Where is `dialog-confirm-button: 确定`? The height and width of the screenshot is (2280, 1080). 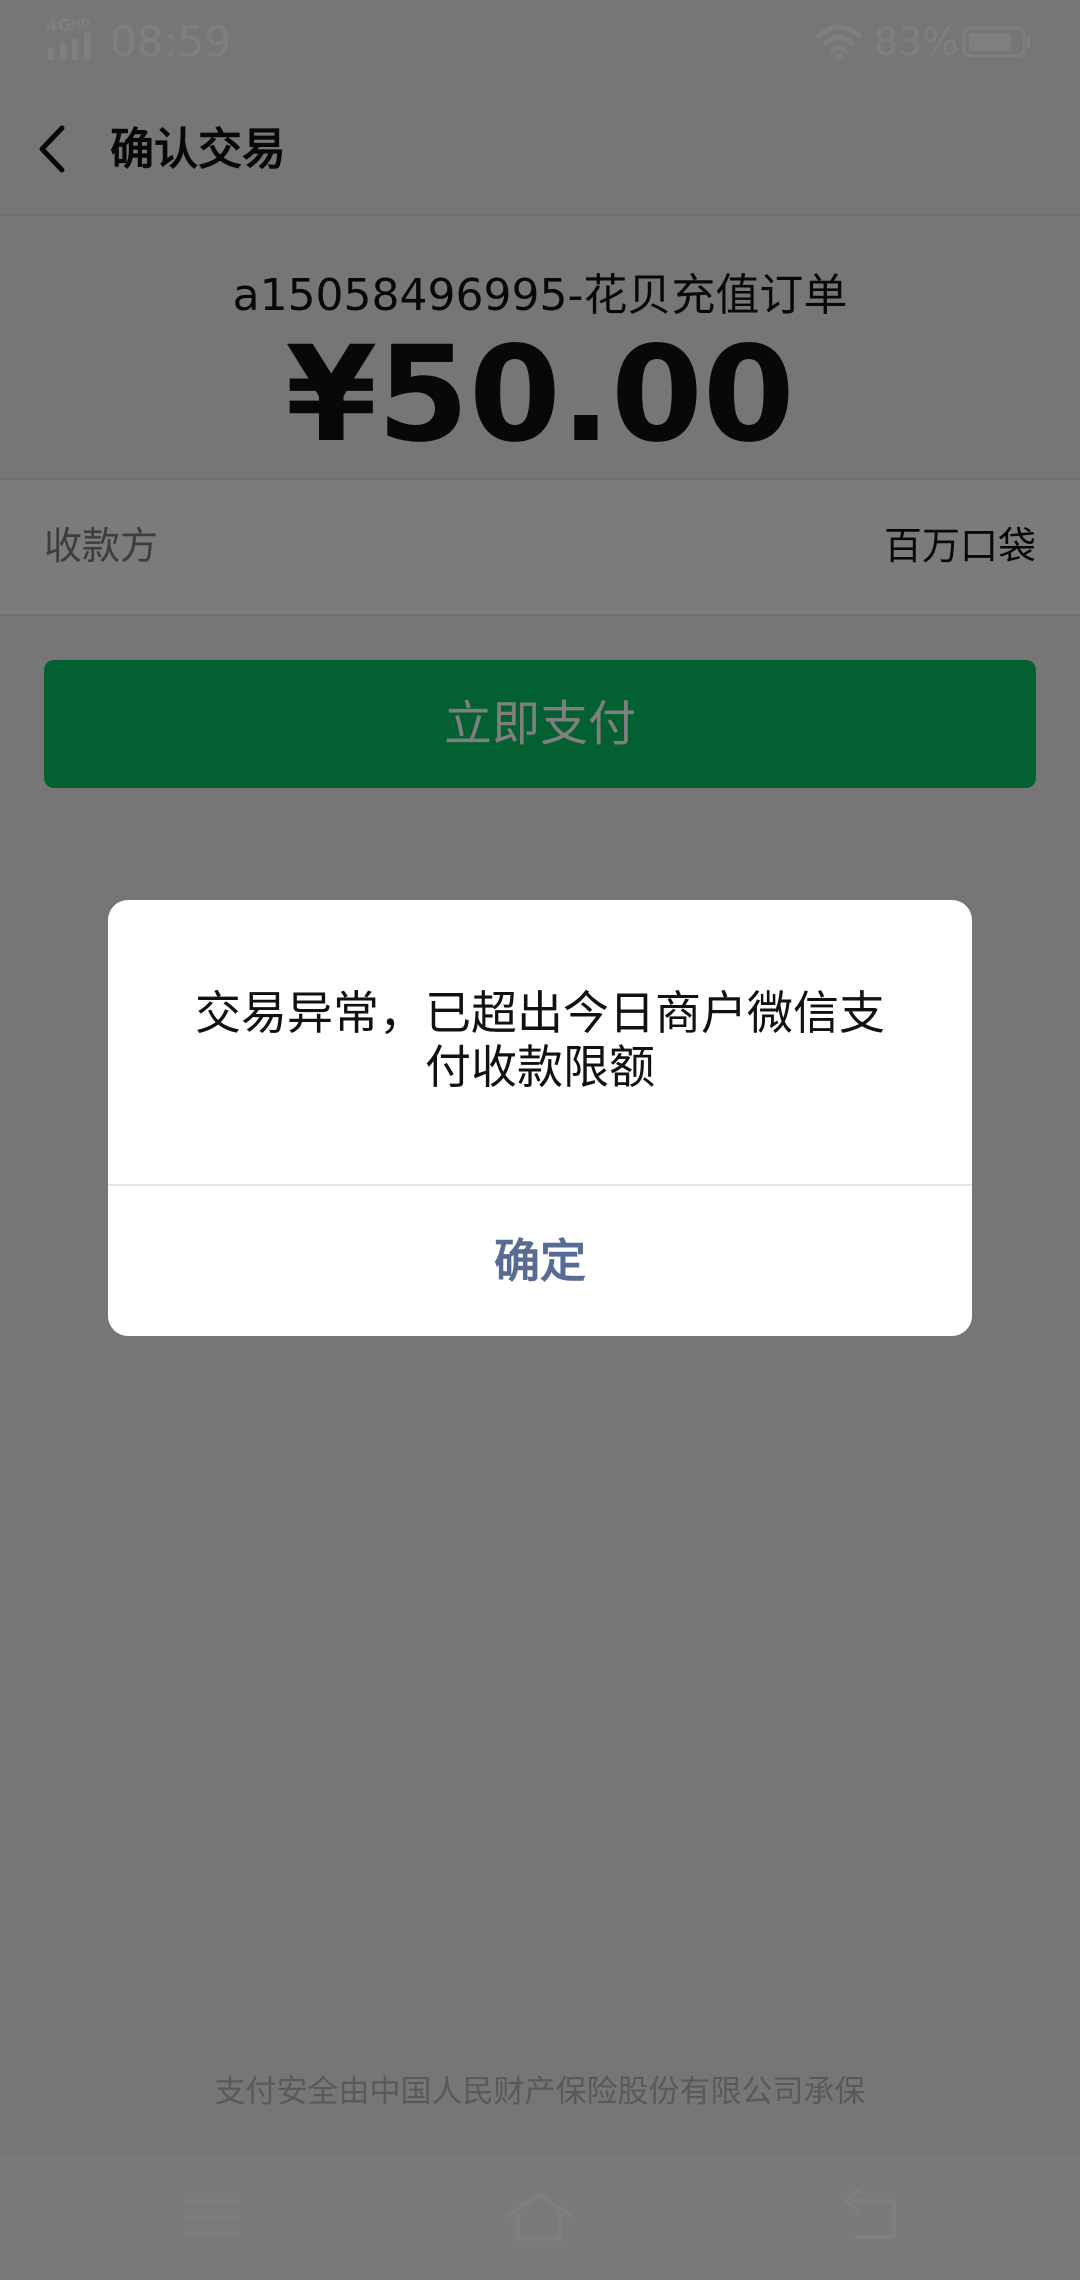
dialog-confirm-button: 确定 is located at coordinates (540, 1261).